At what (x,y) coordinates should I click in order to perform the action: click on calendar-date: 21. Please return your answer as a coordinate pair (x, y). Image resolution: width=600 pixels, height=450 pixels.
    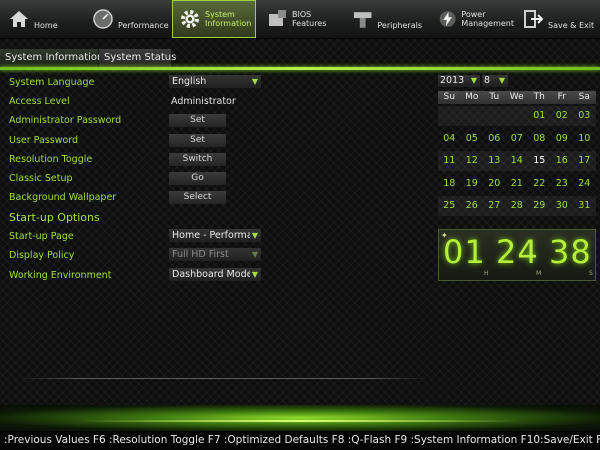
    Looking at the image, I should click on (517, 184).